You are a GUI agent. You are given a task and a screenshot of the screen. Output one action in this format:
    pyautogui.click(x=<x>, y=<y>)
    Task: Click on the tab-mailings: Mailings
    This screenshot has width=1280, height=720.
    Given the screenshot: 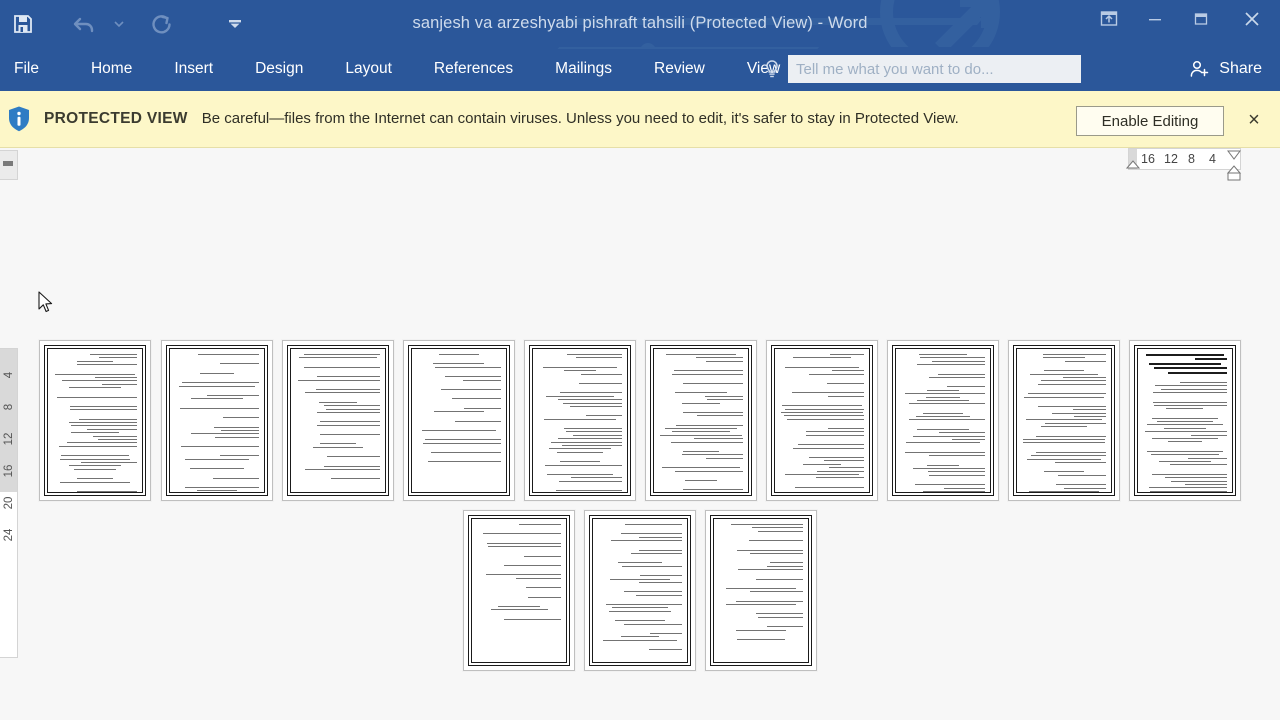 What is the action you would take?
    pyautogui.click(x=583, y=69)
    